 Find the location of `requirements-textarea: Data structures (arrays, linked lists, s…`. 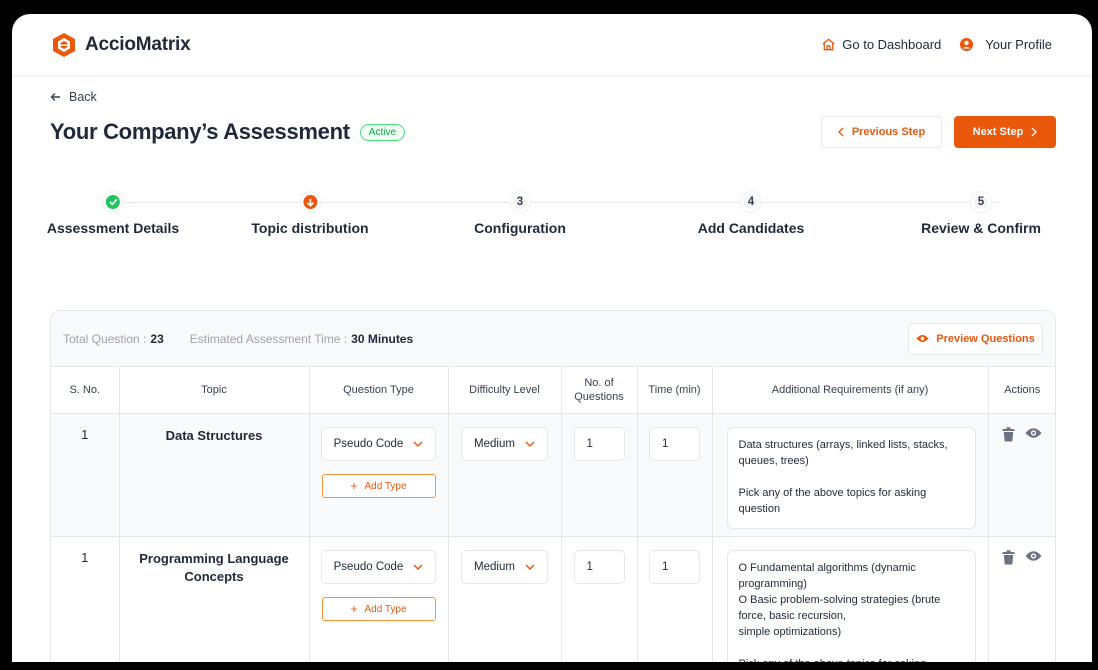

requirements-textarea: Data structures (arrays, linked lists, s… is located at coordinates (851, 478).